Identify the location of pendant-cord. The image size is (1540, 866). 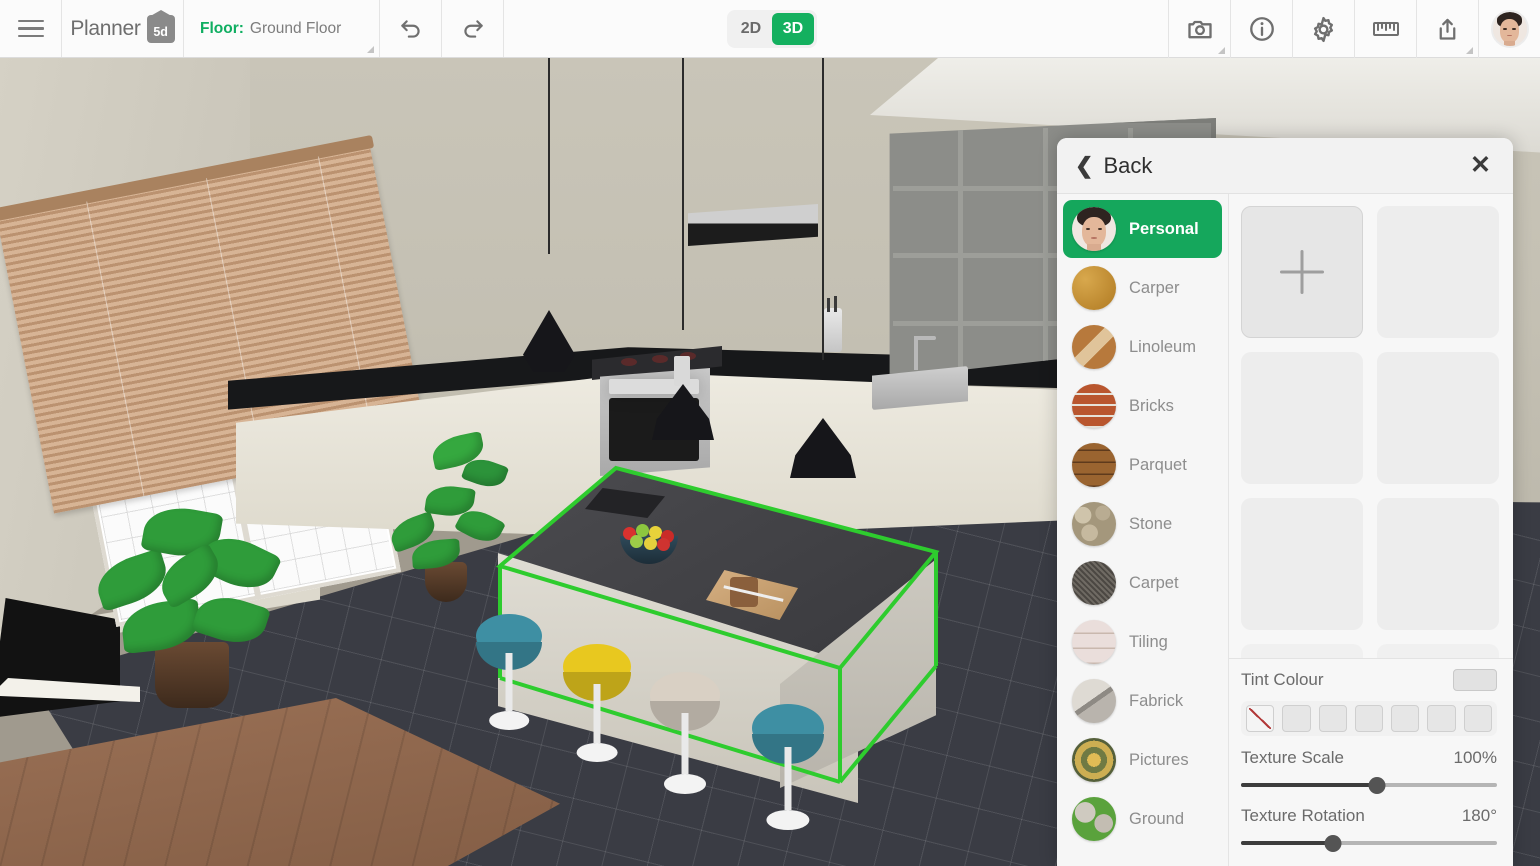
(549, 156).